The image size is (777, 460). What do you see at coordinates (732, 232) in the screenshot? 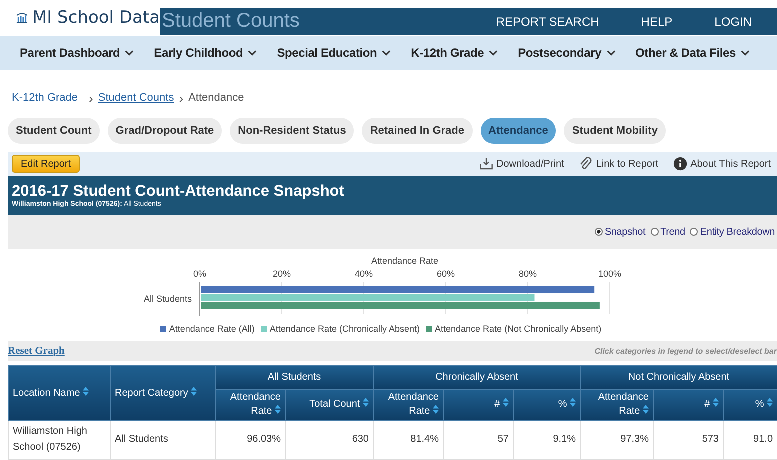
I see `view-radio: Entity Breakdown` at bounding box center [732, 232].